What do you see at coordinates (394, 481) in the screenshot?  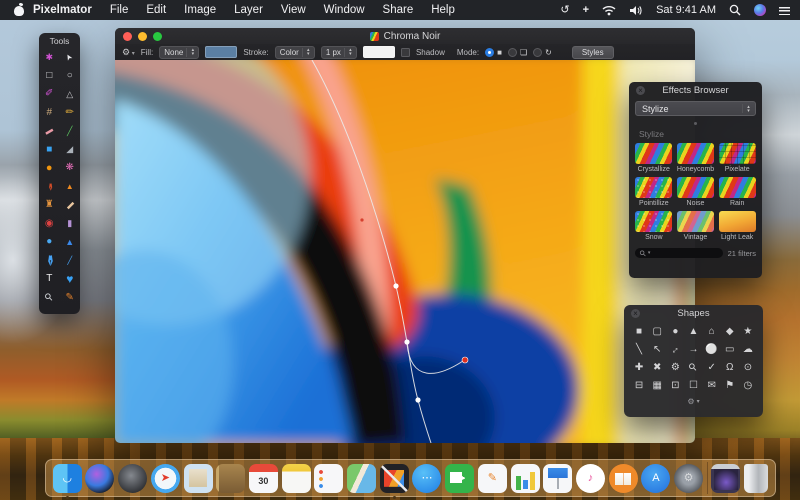 I see `dock-pixelmator` at bounding box center [394, 481].